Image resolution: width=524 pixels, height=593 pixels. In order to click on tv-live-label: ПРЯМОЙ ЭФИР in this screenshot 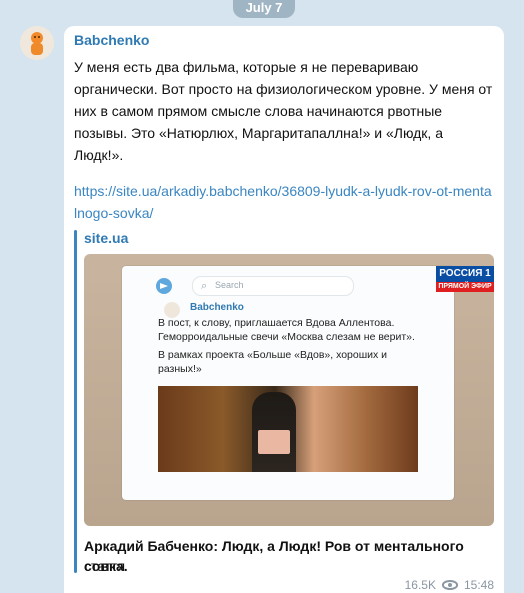, I will do `click(465, 287)`.